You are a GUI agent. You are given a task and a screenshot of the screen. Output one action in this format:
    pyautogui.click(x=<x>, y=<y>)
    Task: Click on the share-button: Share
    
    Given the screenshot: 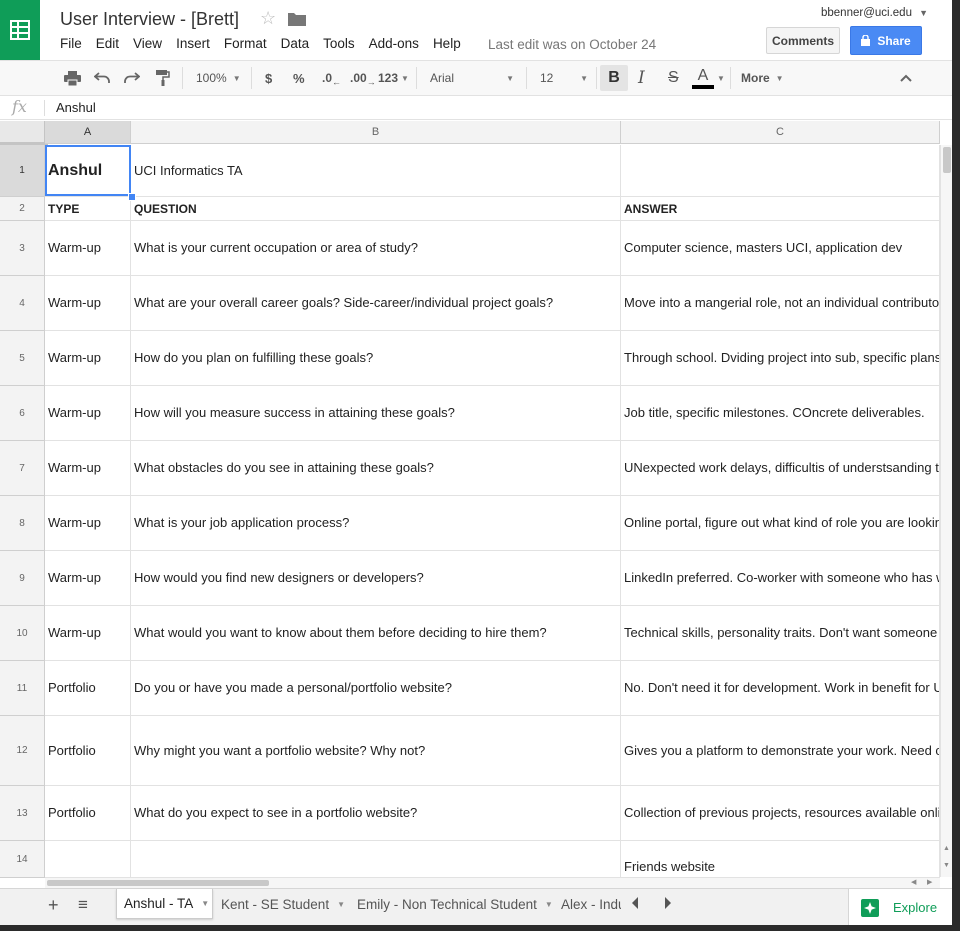 What is the action you would take?
    pyautogui.click(x=886, y=40)
    